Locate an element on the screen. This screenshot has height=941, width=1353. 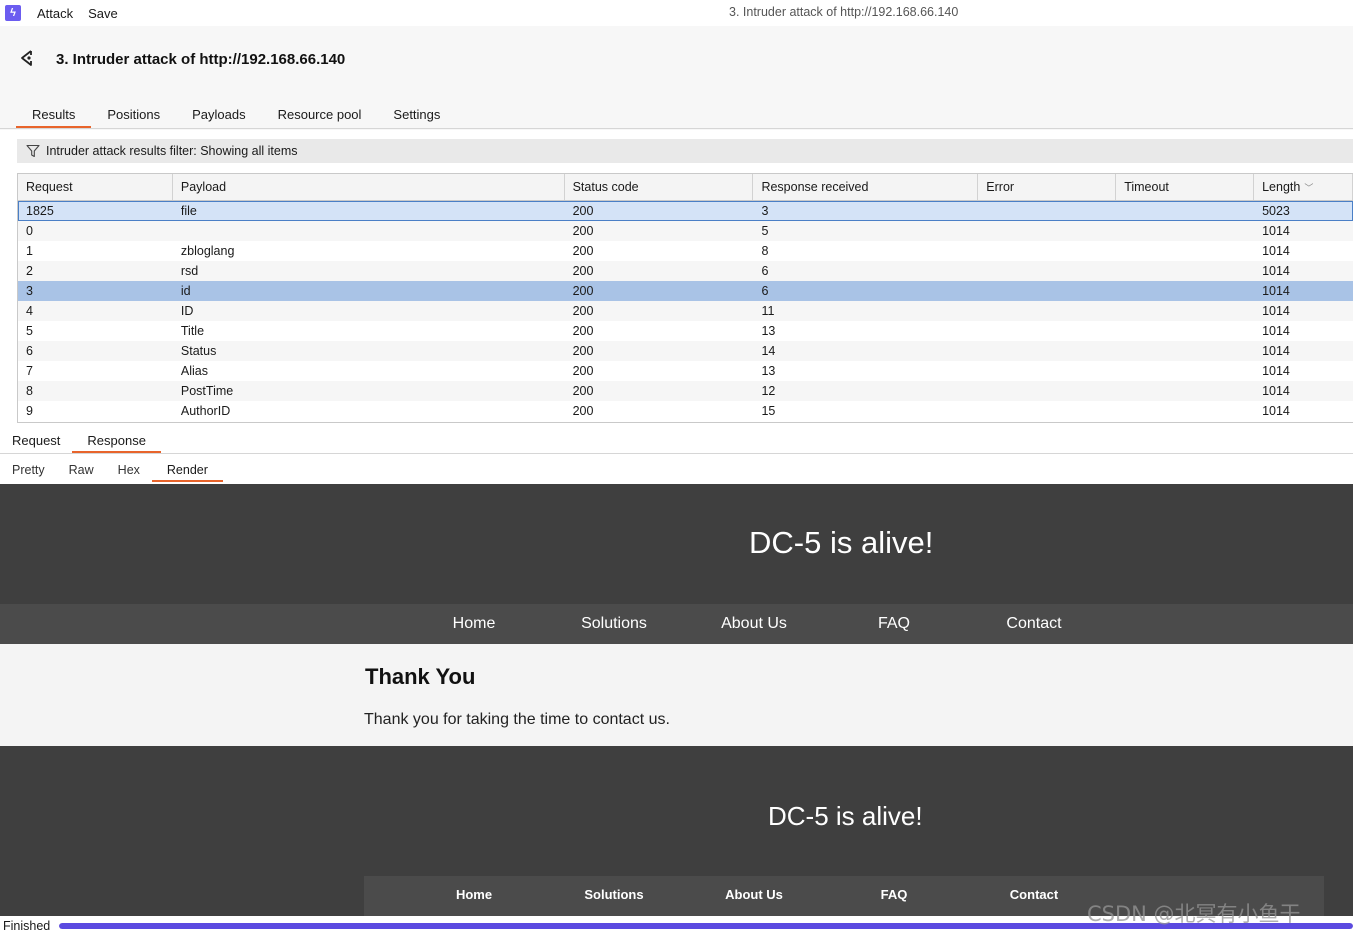
cell-request: 8 is located at coordinates (29, 391).